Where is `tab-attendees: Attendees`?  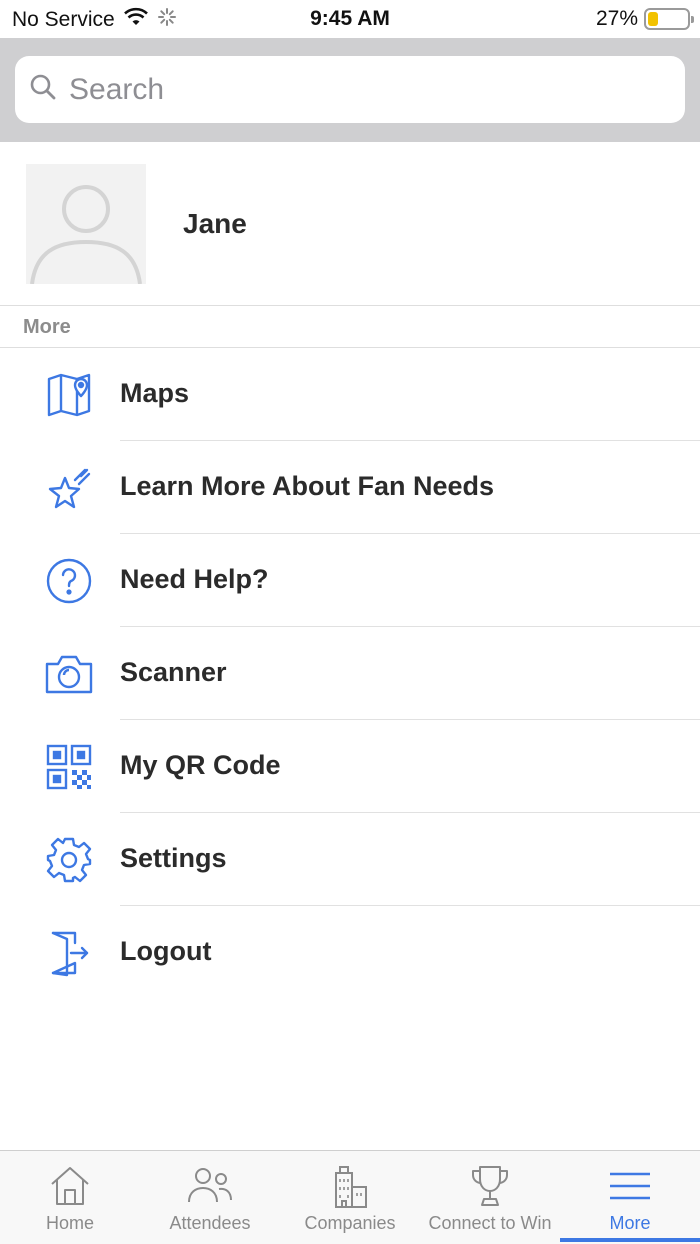
tab-attendees: Attendees is located at coordinates (210, 1197).